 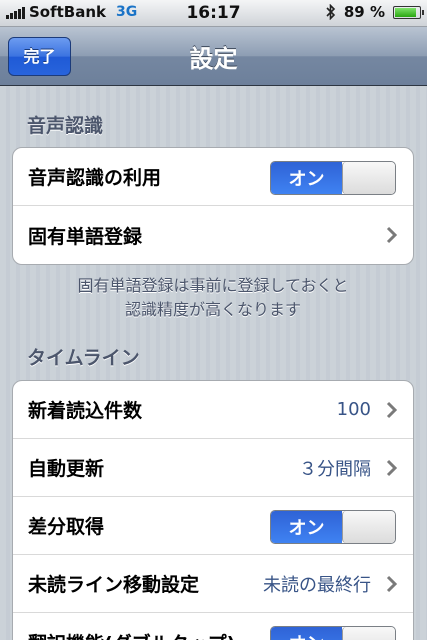 What do you see at coordinates (213, 298) in the screenshot?
I see `voice-footer-note: 固有単語登録は事前に登録しておくと 認識精度が高くなります` at bounding box center [213, 298].